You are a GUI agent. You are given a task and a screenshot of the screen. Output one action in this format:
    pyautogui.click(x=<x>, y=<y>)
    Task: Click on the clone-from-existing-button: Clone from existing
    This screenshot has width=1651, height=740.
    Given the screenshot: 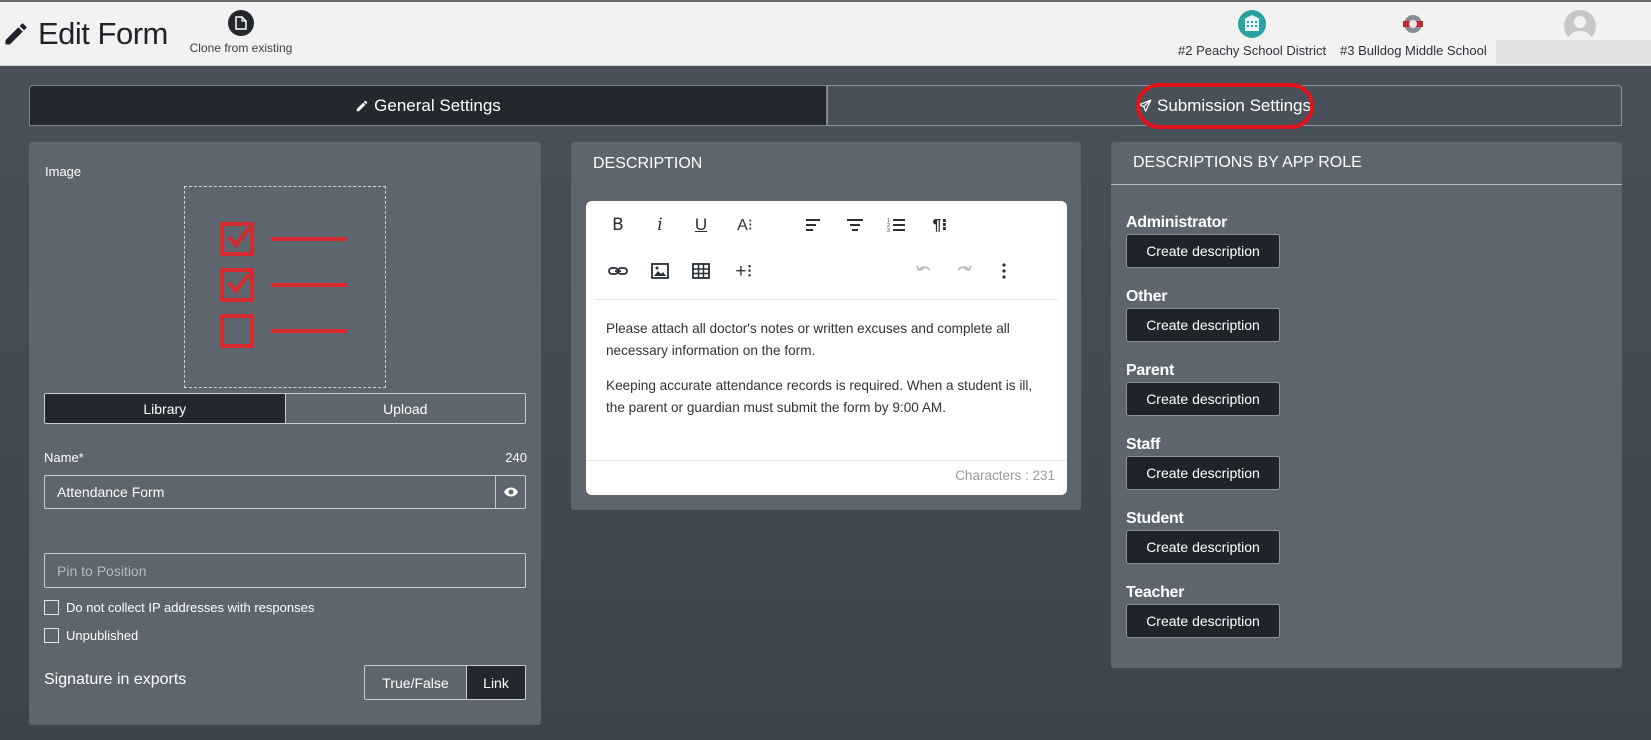 What is the action you would take?
    pyautogui.click(x=241, y=32)
    